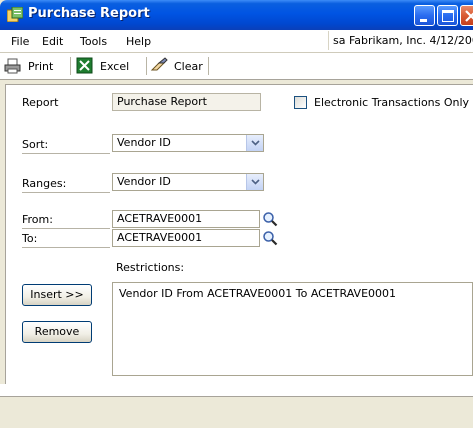  Describe the element at coordinates (270, 238) in the screenshot. I see `to-lookup-magnifier-icon` at that location.